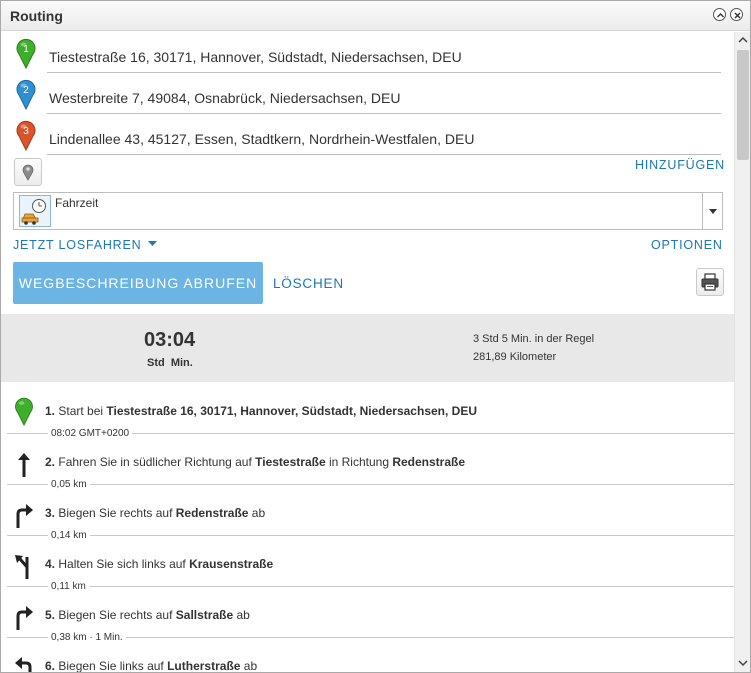 This screenshot has height=673, width=751. I want to click on waypoint-pin-icon: 1, so click(26, 53).